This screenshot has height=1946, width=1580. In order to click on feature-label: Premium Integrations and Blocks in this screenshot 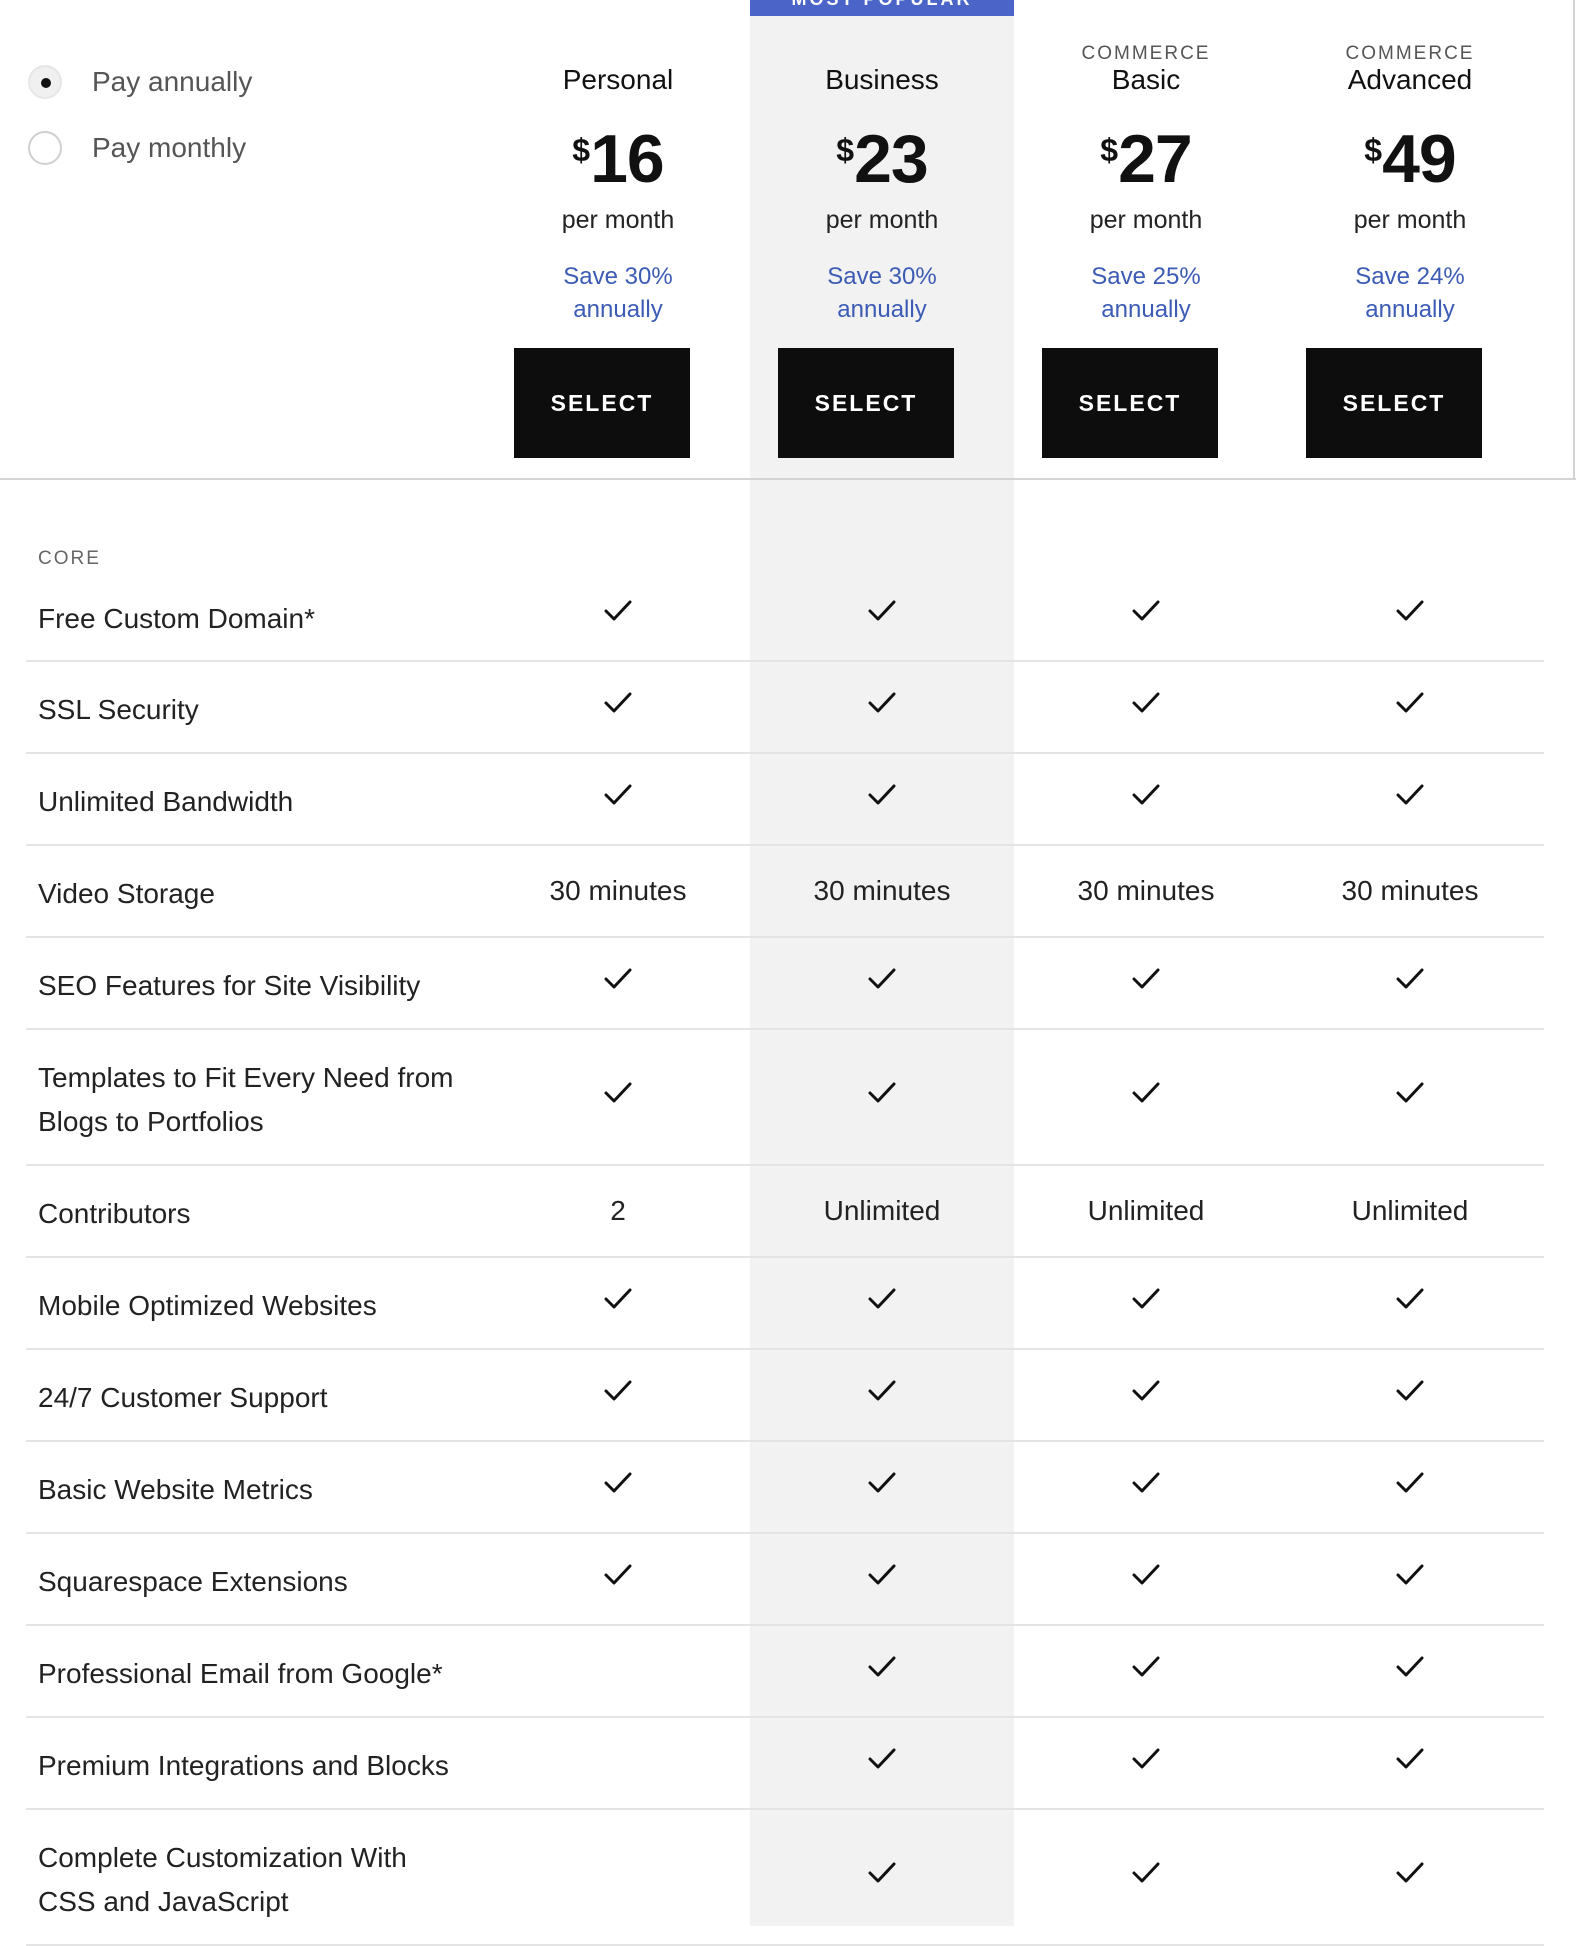, I will do `click(243, 1766)`.